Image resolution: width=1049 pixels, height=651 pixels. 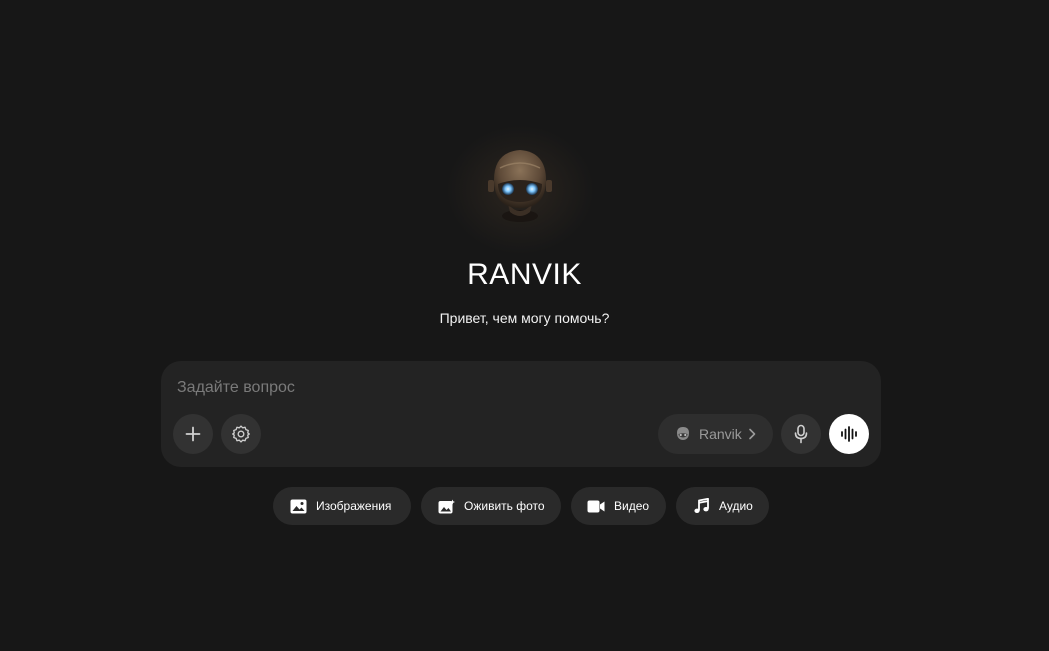 I want to click on chip-label-animate-photo: Оживить фото, so click(x=504, y=506).